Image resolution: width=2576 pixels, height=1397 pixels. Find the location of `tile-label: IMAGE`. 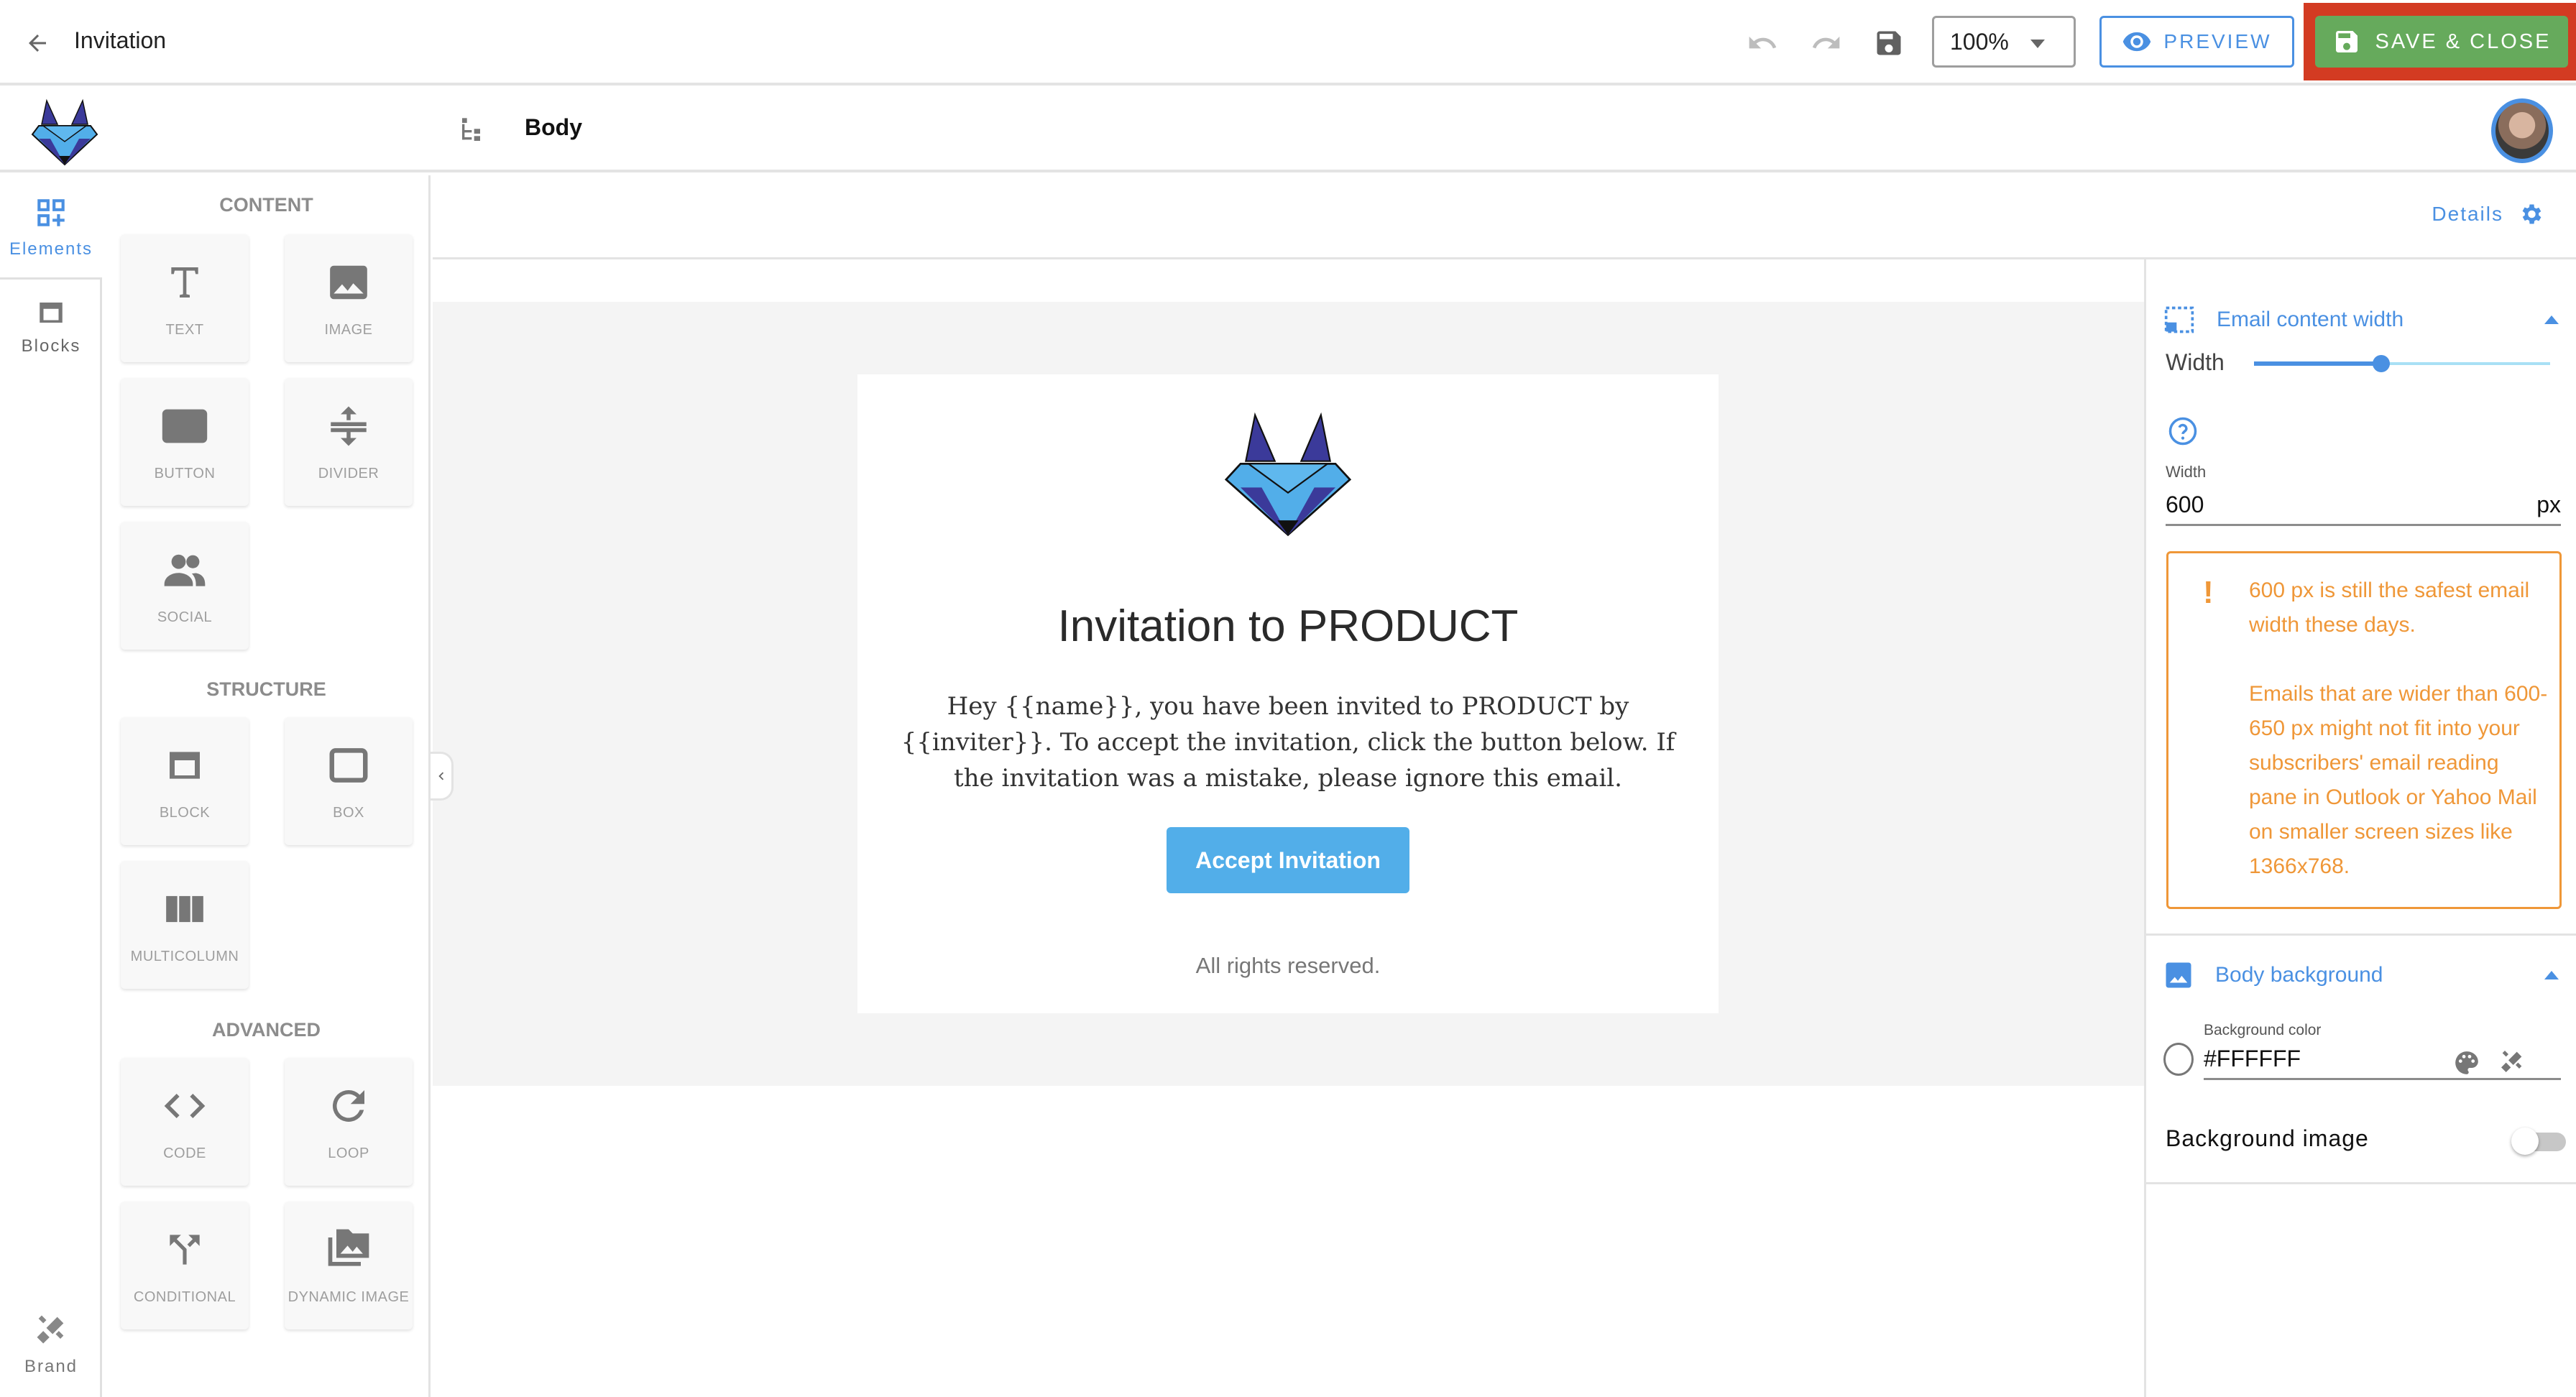

tile-label: IMAGE is located at coordinates (348, 329).